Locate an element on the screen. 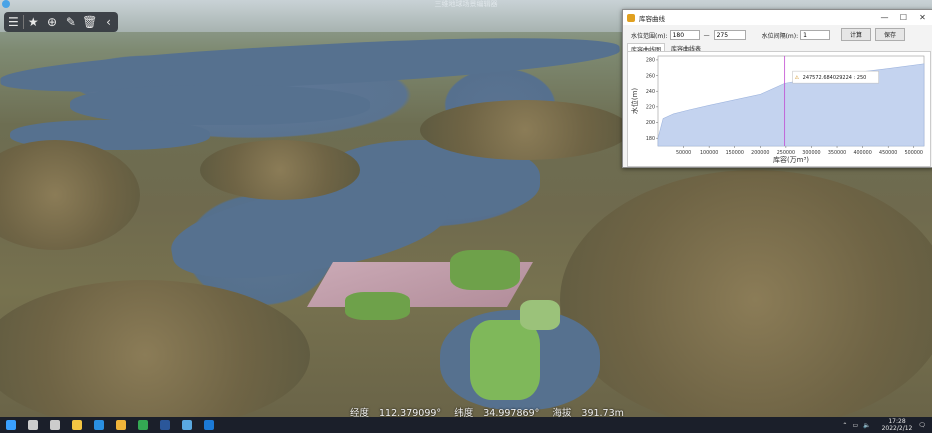 The width and height of the screenshot is (932, 433). clock: 17:28 2022/2/12 is located at coordinates (897, 425).